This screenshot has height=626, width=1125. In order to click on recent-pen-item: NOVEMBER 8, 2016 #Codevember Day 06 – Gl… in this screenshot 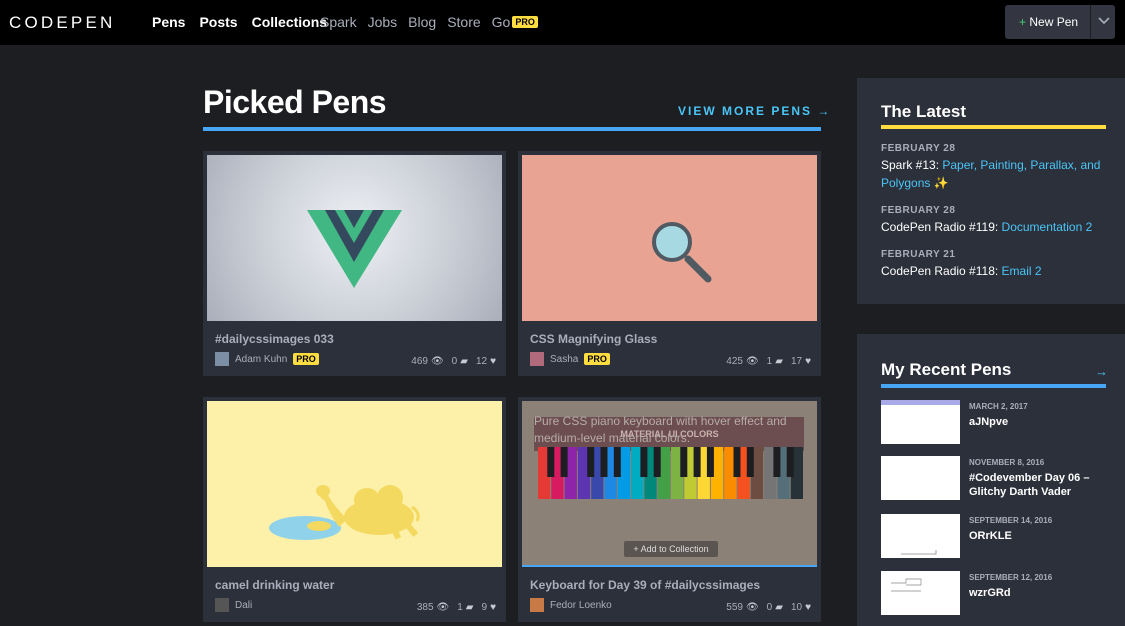, I will do `click(996, 478)`.